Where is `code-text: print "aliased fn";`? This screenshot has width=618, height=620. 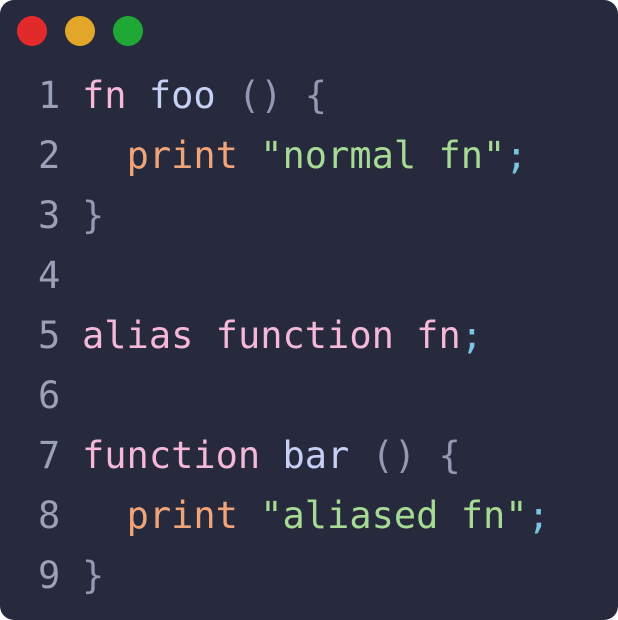
code-text: print "aliased fn"; is located at coordinates (316, 516).